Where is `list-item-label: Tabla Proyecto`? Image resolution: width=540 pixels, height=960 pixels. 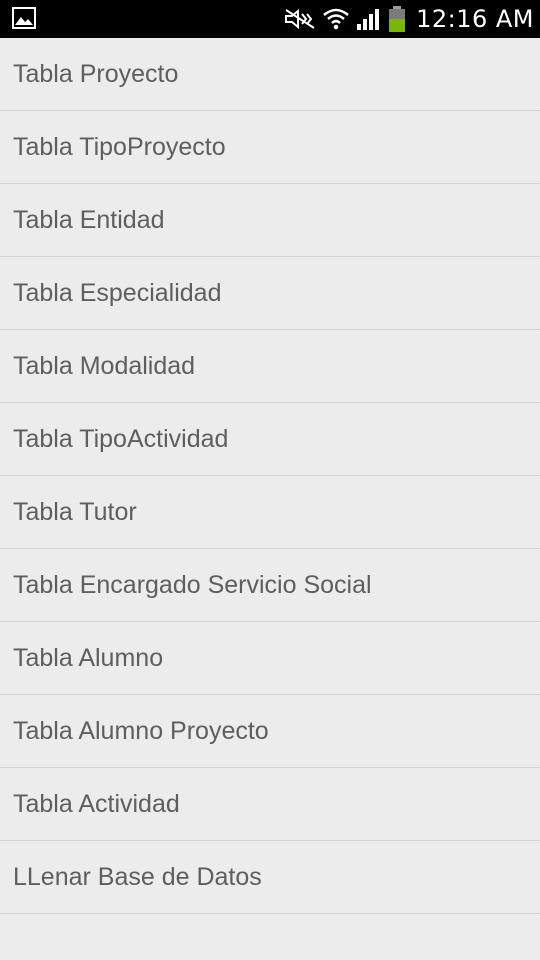 list-item-label: Tabla Proyecto is located at coordinates (96, 73).